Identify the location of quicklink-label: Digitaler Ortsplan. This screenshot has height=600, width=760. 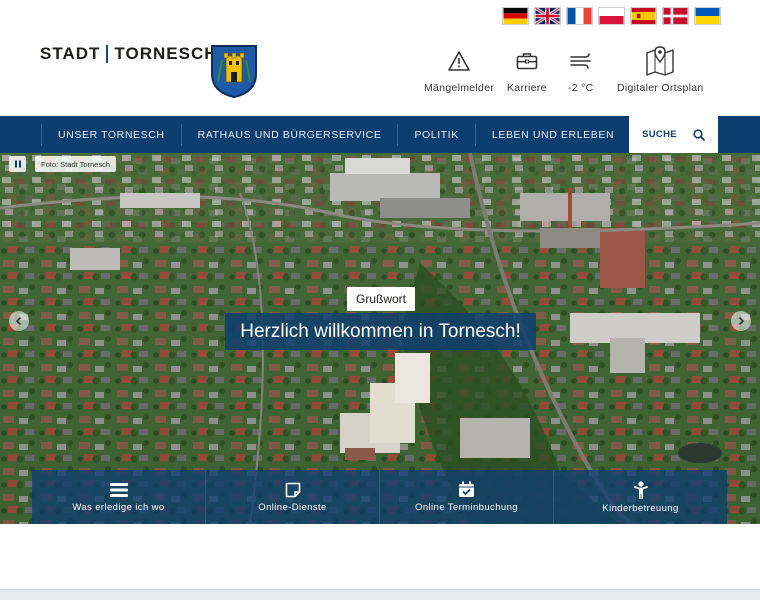
(660, 88).